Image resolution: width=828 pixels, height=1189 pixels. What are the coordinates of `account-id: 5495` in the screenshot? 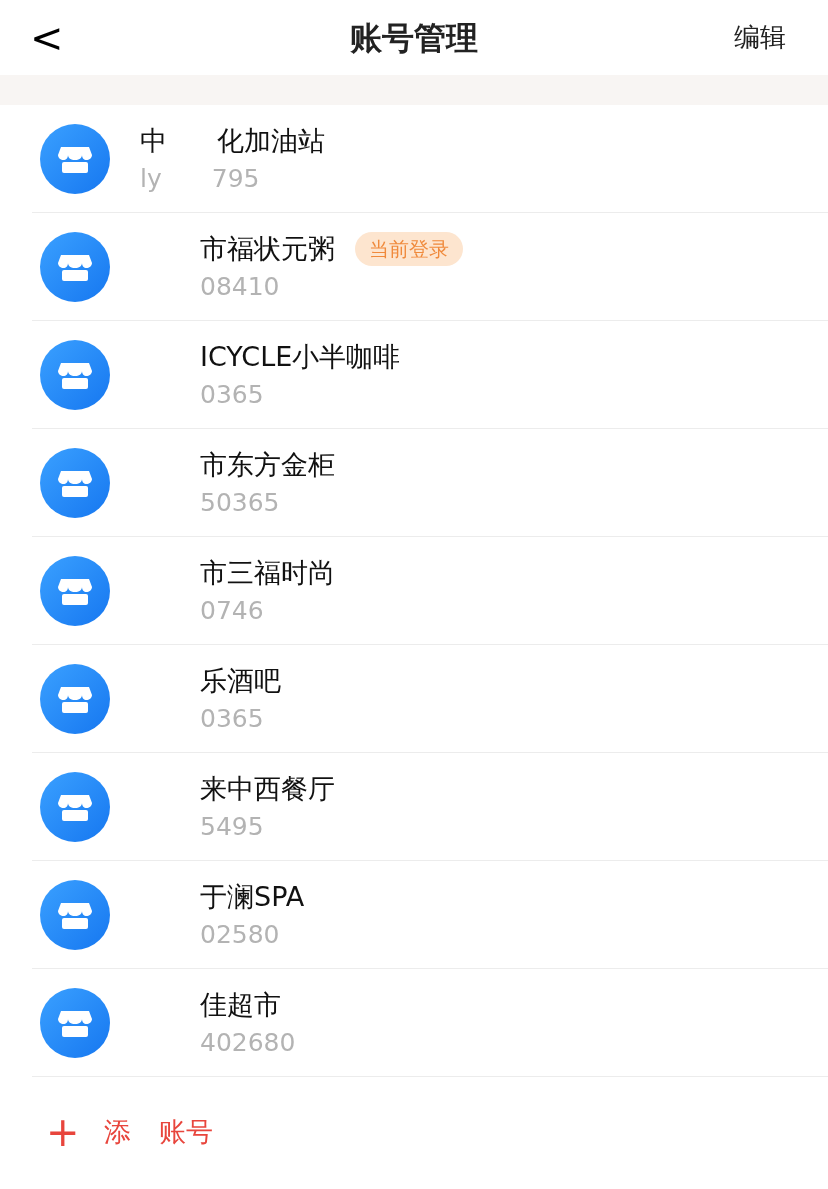 It's located at (232, 827).